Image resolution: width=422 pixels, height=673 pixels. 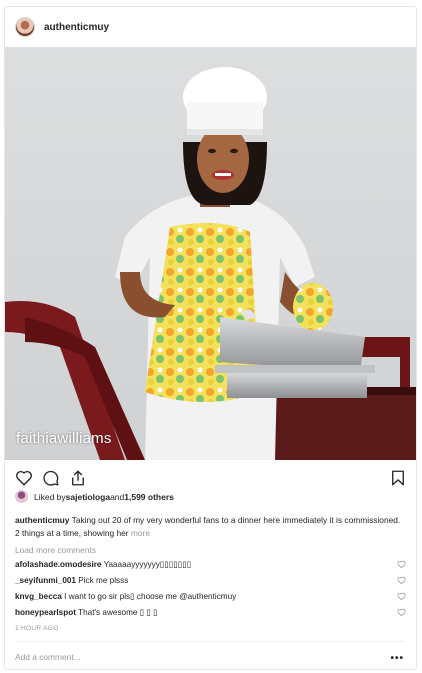 I want to click on comment-text: Pick me plsss, so click(x=103, y=580).